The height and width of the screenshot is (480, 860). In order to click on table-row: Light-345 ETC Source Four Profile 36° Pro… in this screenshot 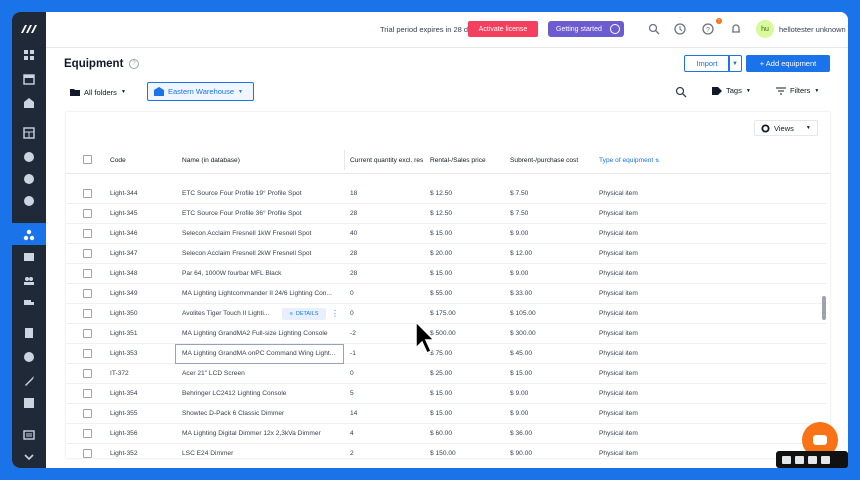, I will do `click(446, 214)`.